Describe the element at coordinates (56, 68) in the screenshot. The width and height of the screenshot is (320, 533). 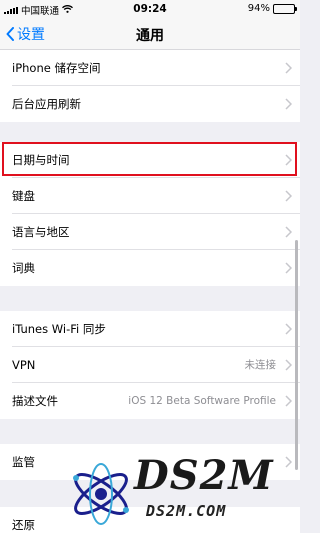
I see `row-label: iPhone 储存空间` at that location.